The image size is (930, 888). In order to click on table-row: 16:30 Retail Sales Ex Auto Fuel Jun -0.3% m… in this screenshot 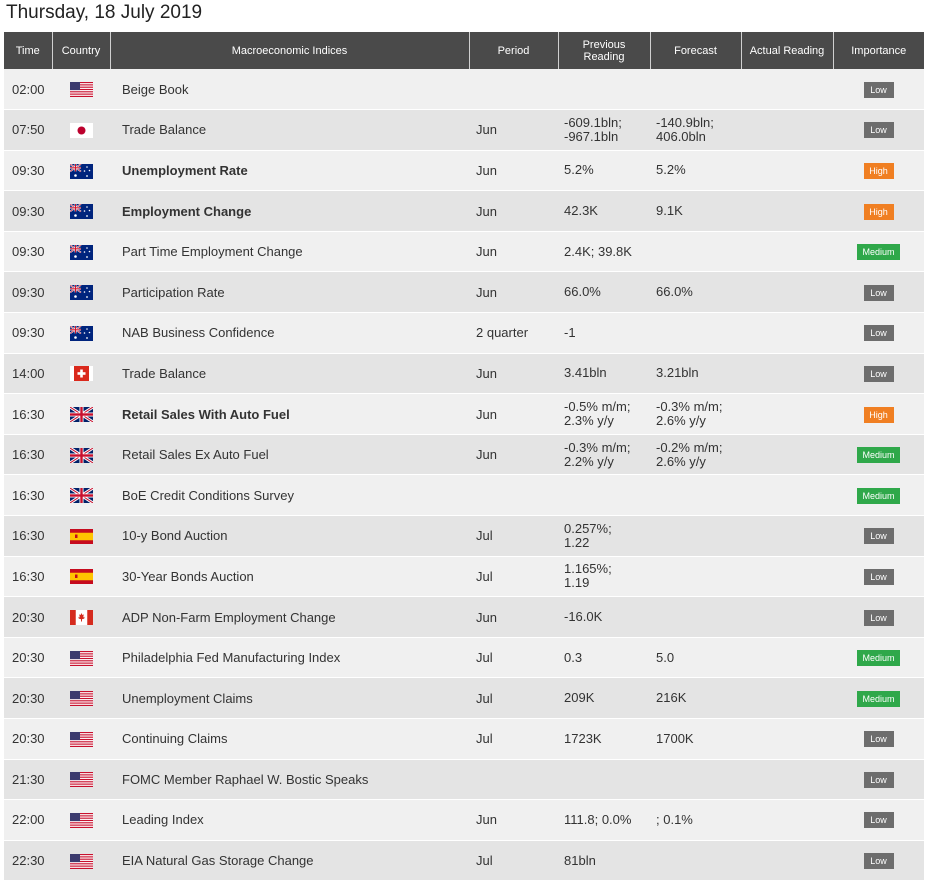, I will do `click(464, 455)`.